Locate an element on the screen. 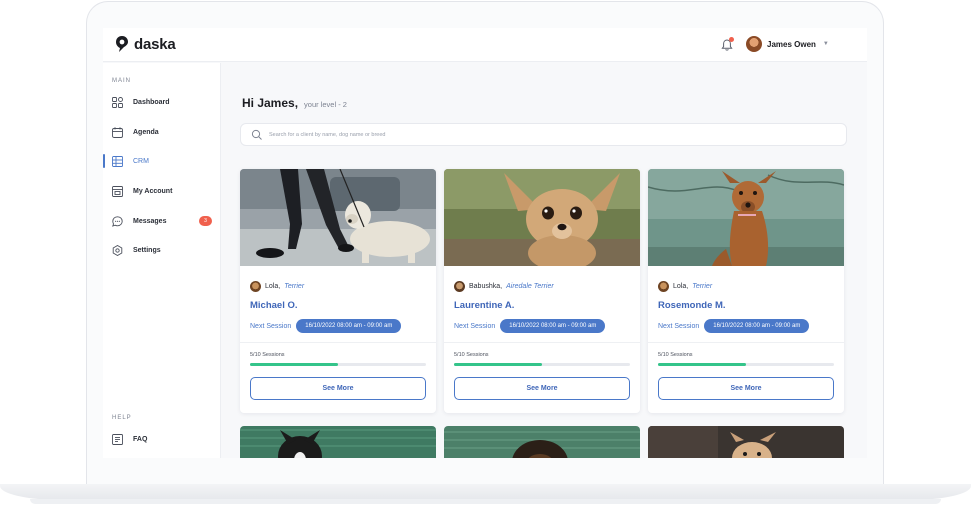 This screenshot has width=971, height=506. message-icon is located at coordinates (117, 221).